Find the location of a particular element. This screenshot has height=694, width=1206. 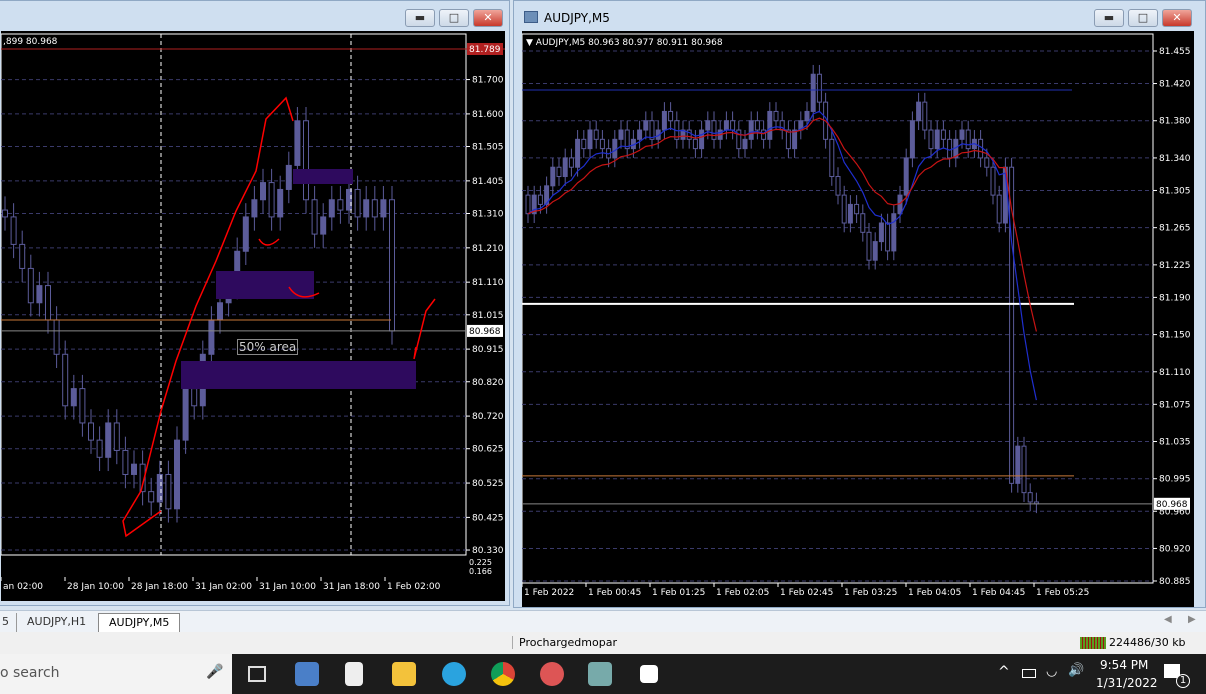

tray-chevron-icon: ^ is located at coordinates (1004, 672).